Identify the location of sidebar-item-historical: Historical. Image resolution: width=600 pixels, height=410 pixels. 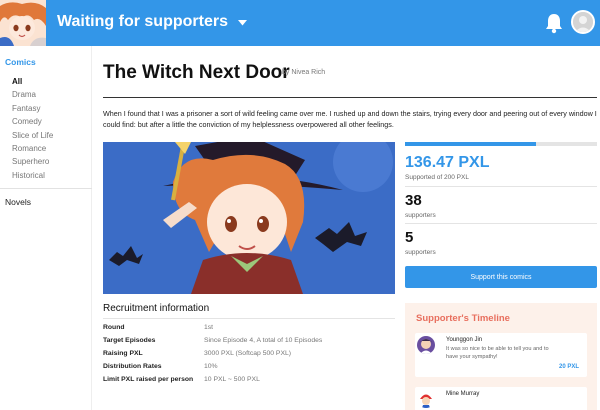
(32, 175).